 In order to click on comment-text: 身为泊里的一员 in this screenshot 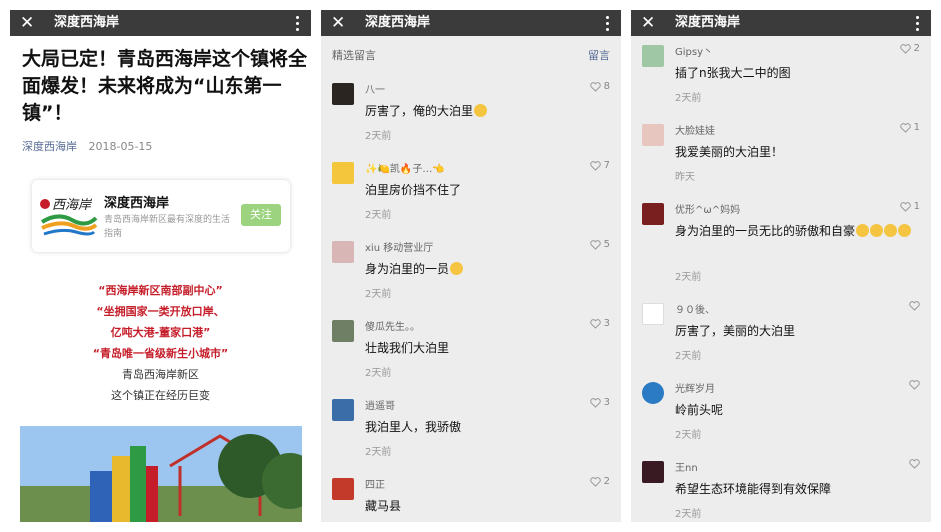, I will do `click(484, 269)`.